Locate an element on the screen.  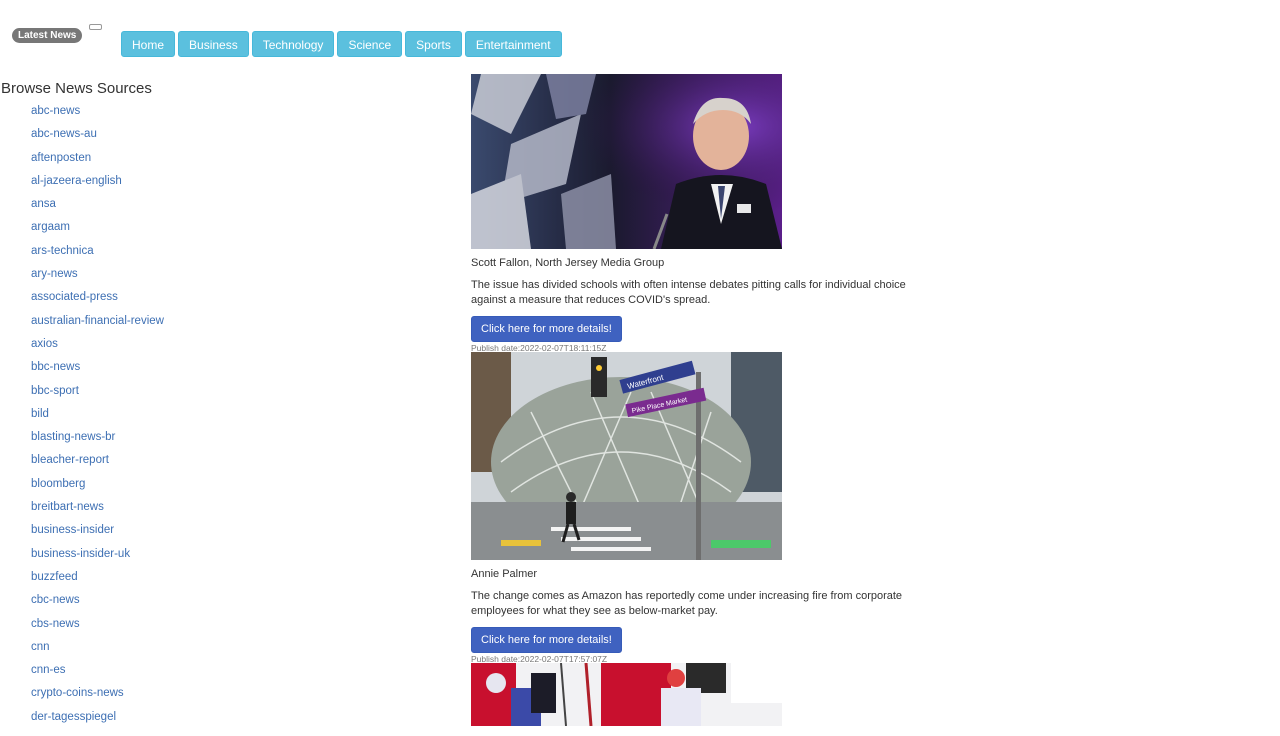
nav-business-button: Business is located at coordinates (213, 44).